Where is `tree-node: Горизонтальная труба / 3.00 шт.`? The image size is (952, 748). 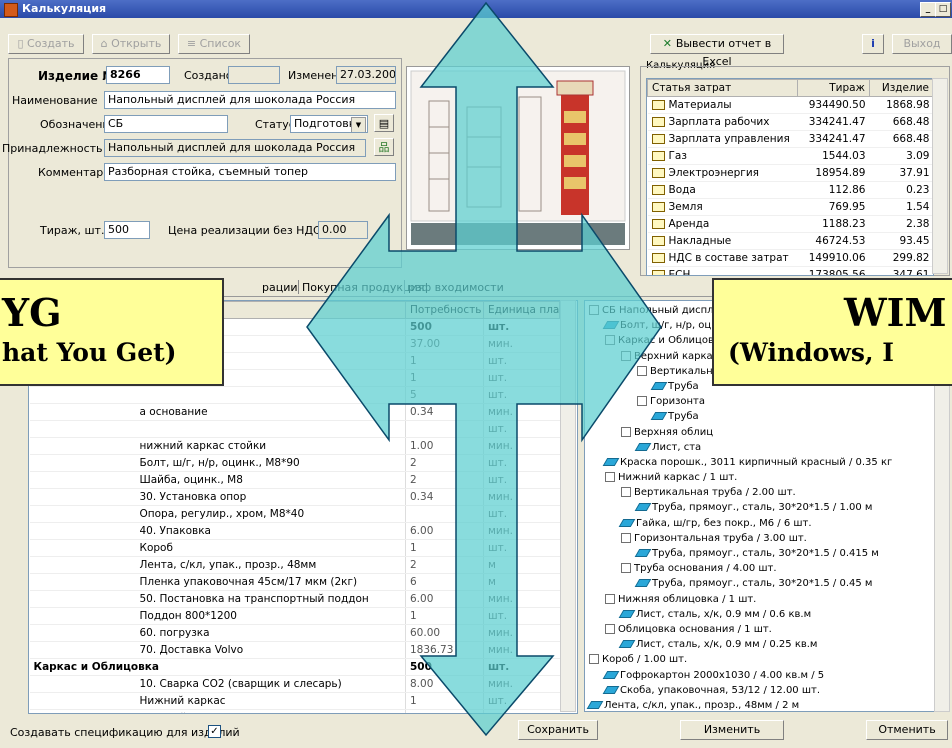 tree-node: Горизонтальная труба / 3.00 шт. is located at coordinates (760, 538).